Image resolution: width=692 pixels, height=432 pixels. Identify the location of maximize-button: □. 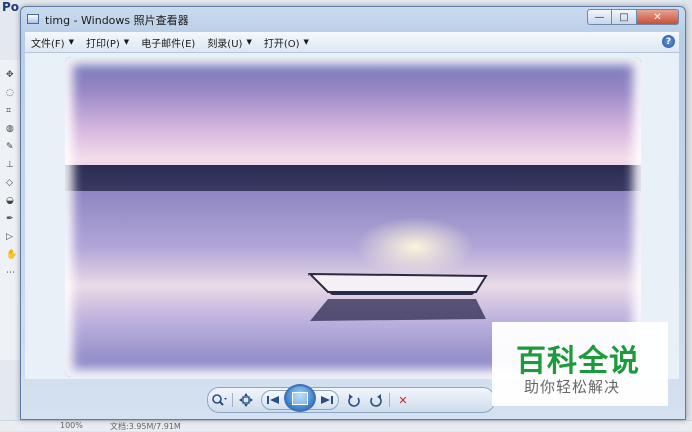
(624, 17).